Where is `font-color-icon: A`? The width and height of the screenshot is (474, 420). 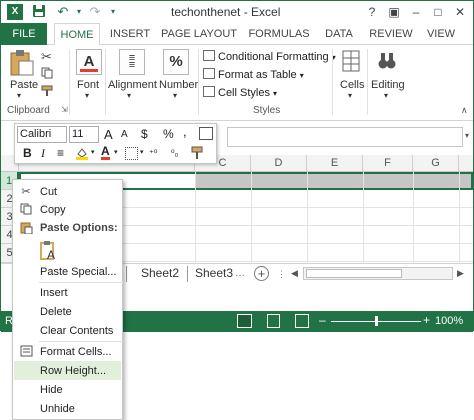
font-color-icon: A is located at coordinates (105, 152).